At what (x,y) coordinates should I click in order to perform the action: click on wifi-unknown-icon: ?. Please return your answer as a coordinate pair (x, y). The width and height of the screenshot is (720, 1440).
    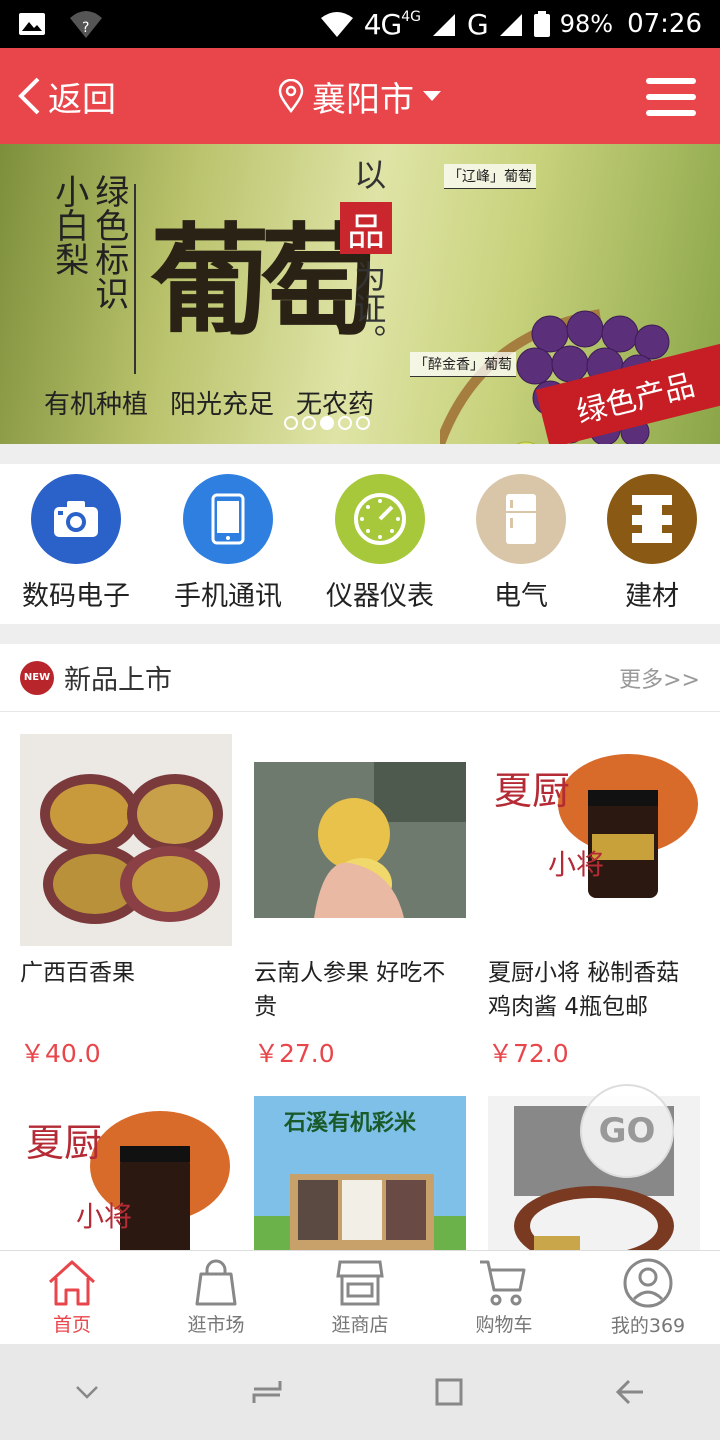
    Looking at the image, I should click on (86, 24).